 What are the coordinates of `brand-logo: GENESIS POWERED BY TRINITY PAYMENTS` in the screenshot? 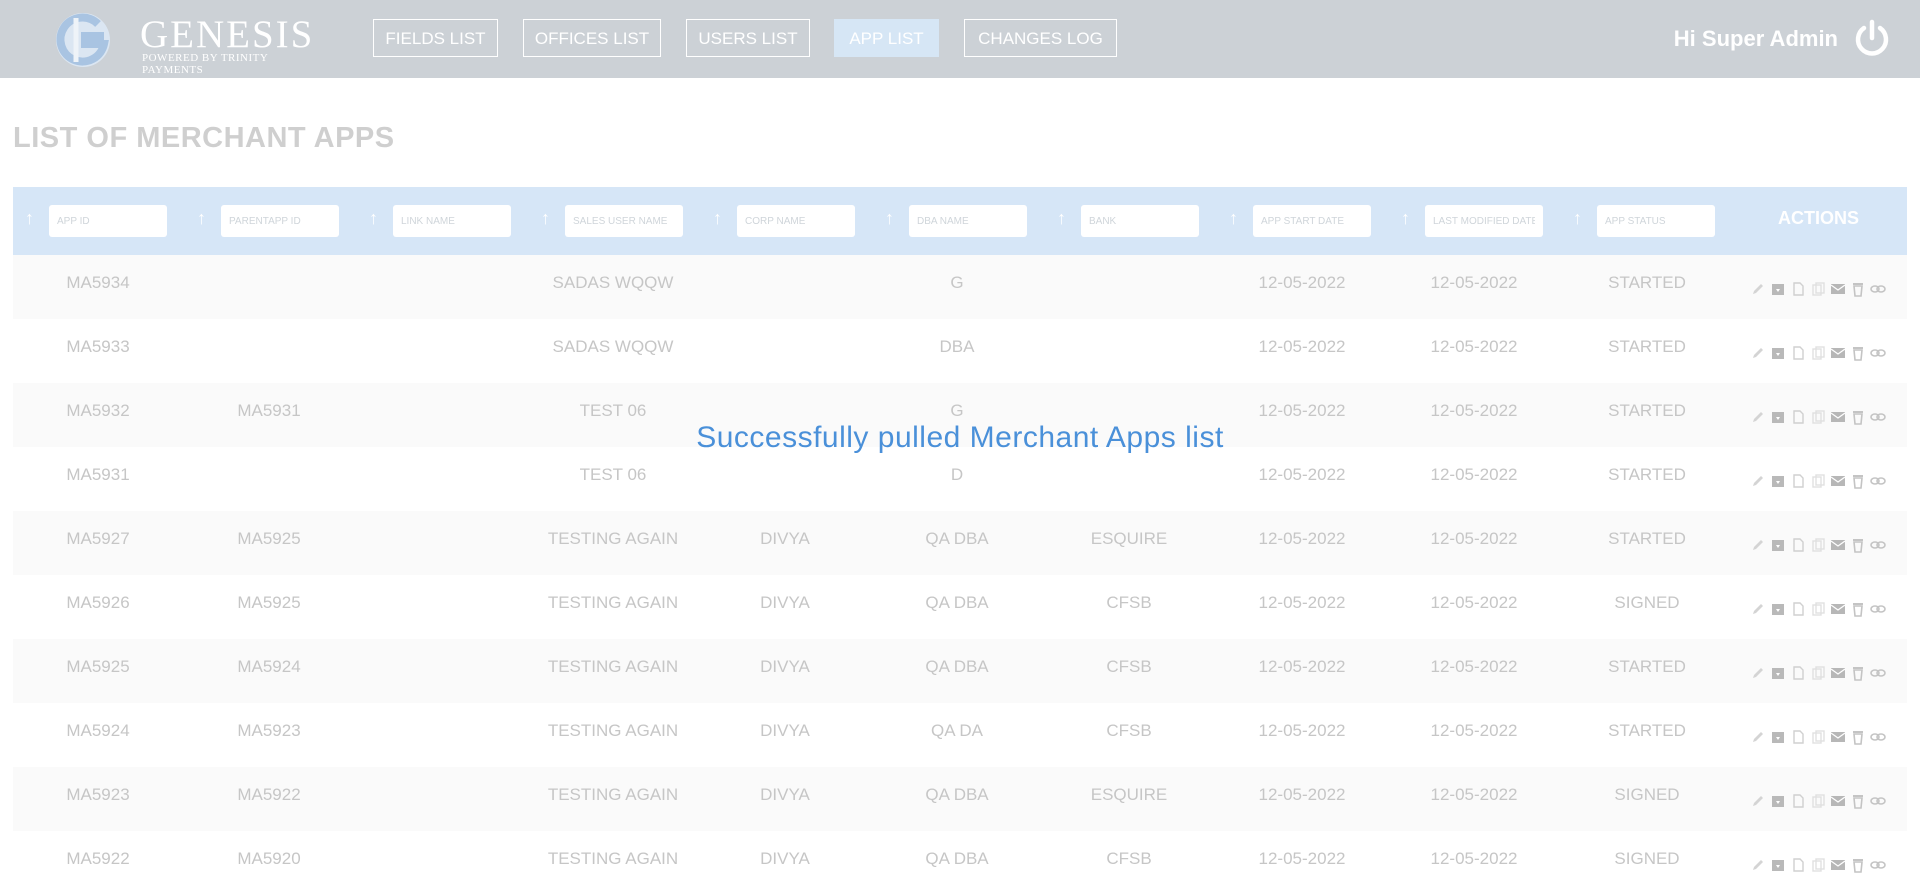 It's located at (187, 42).